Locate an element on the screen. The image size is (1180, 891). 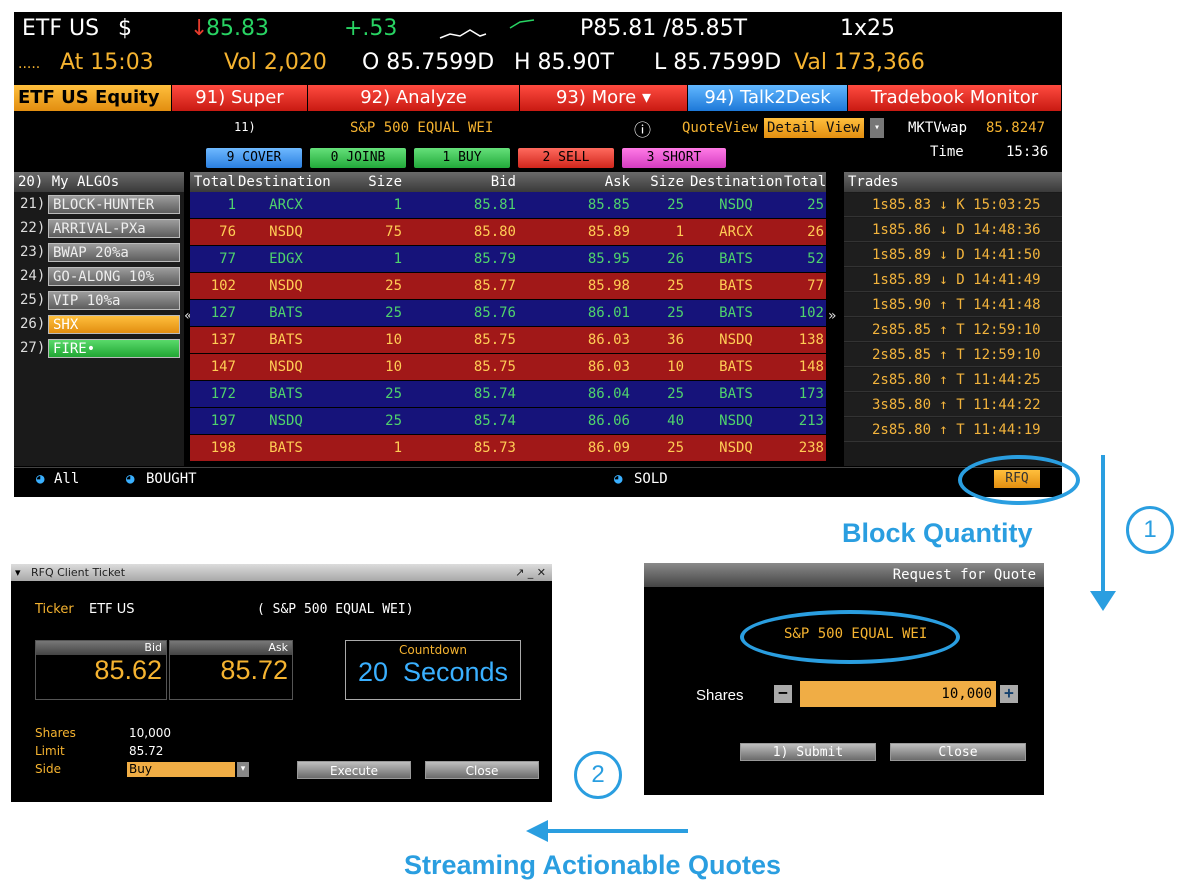
execute-button: Execute is located at coordinates (354, 770).